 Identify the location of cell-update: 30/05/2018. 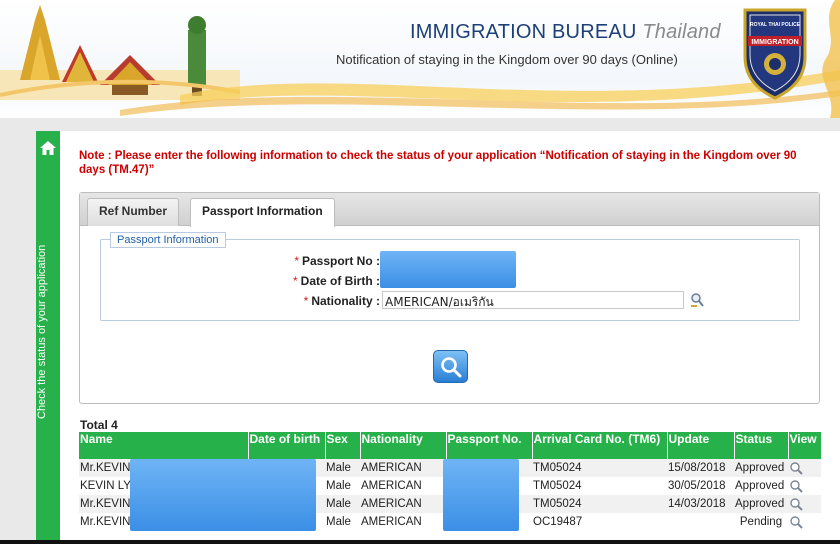
(700, 486).